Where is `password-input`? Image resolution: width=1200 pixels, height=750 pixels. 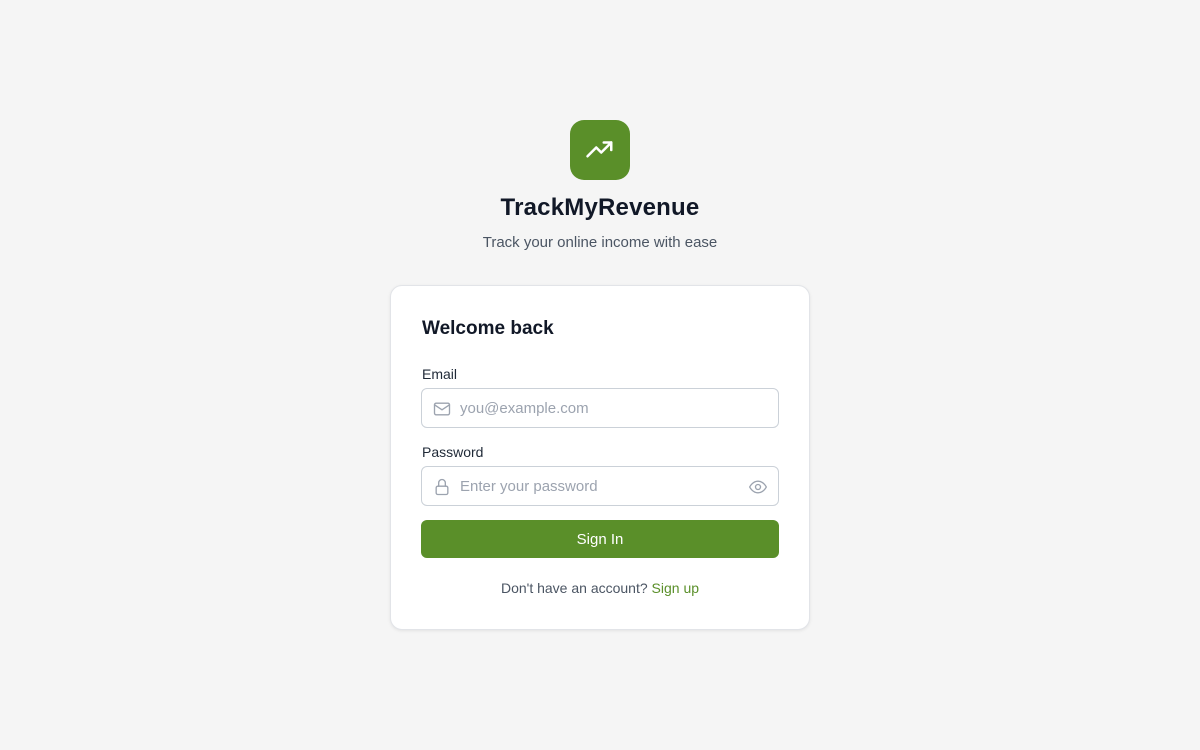
password-input is located at coordinates (600, 486).